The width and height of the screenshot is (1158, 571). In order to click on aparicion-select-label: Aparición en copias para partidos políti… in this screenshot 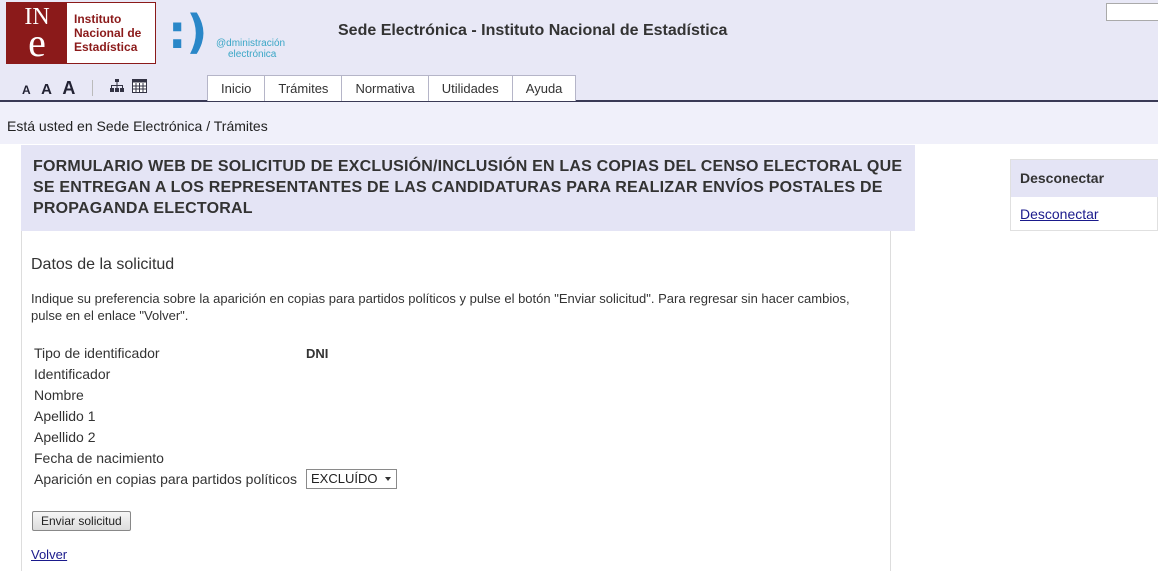, I will do `click(166, 479)`.